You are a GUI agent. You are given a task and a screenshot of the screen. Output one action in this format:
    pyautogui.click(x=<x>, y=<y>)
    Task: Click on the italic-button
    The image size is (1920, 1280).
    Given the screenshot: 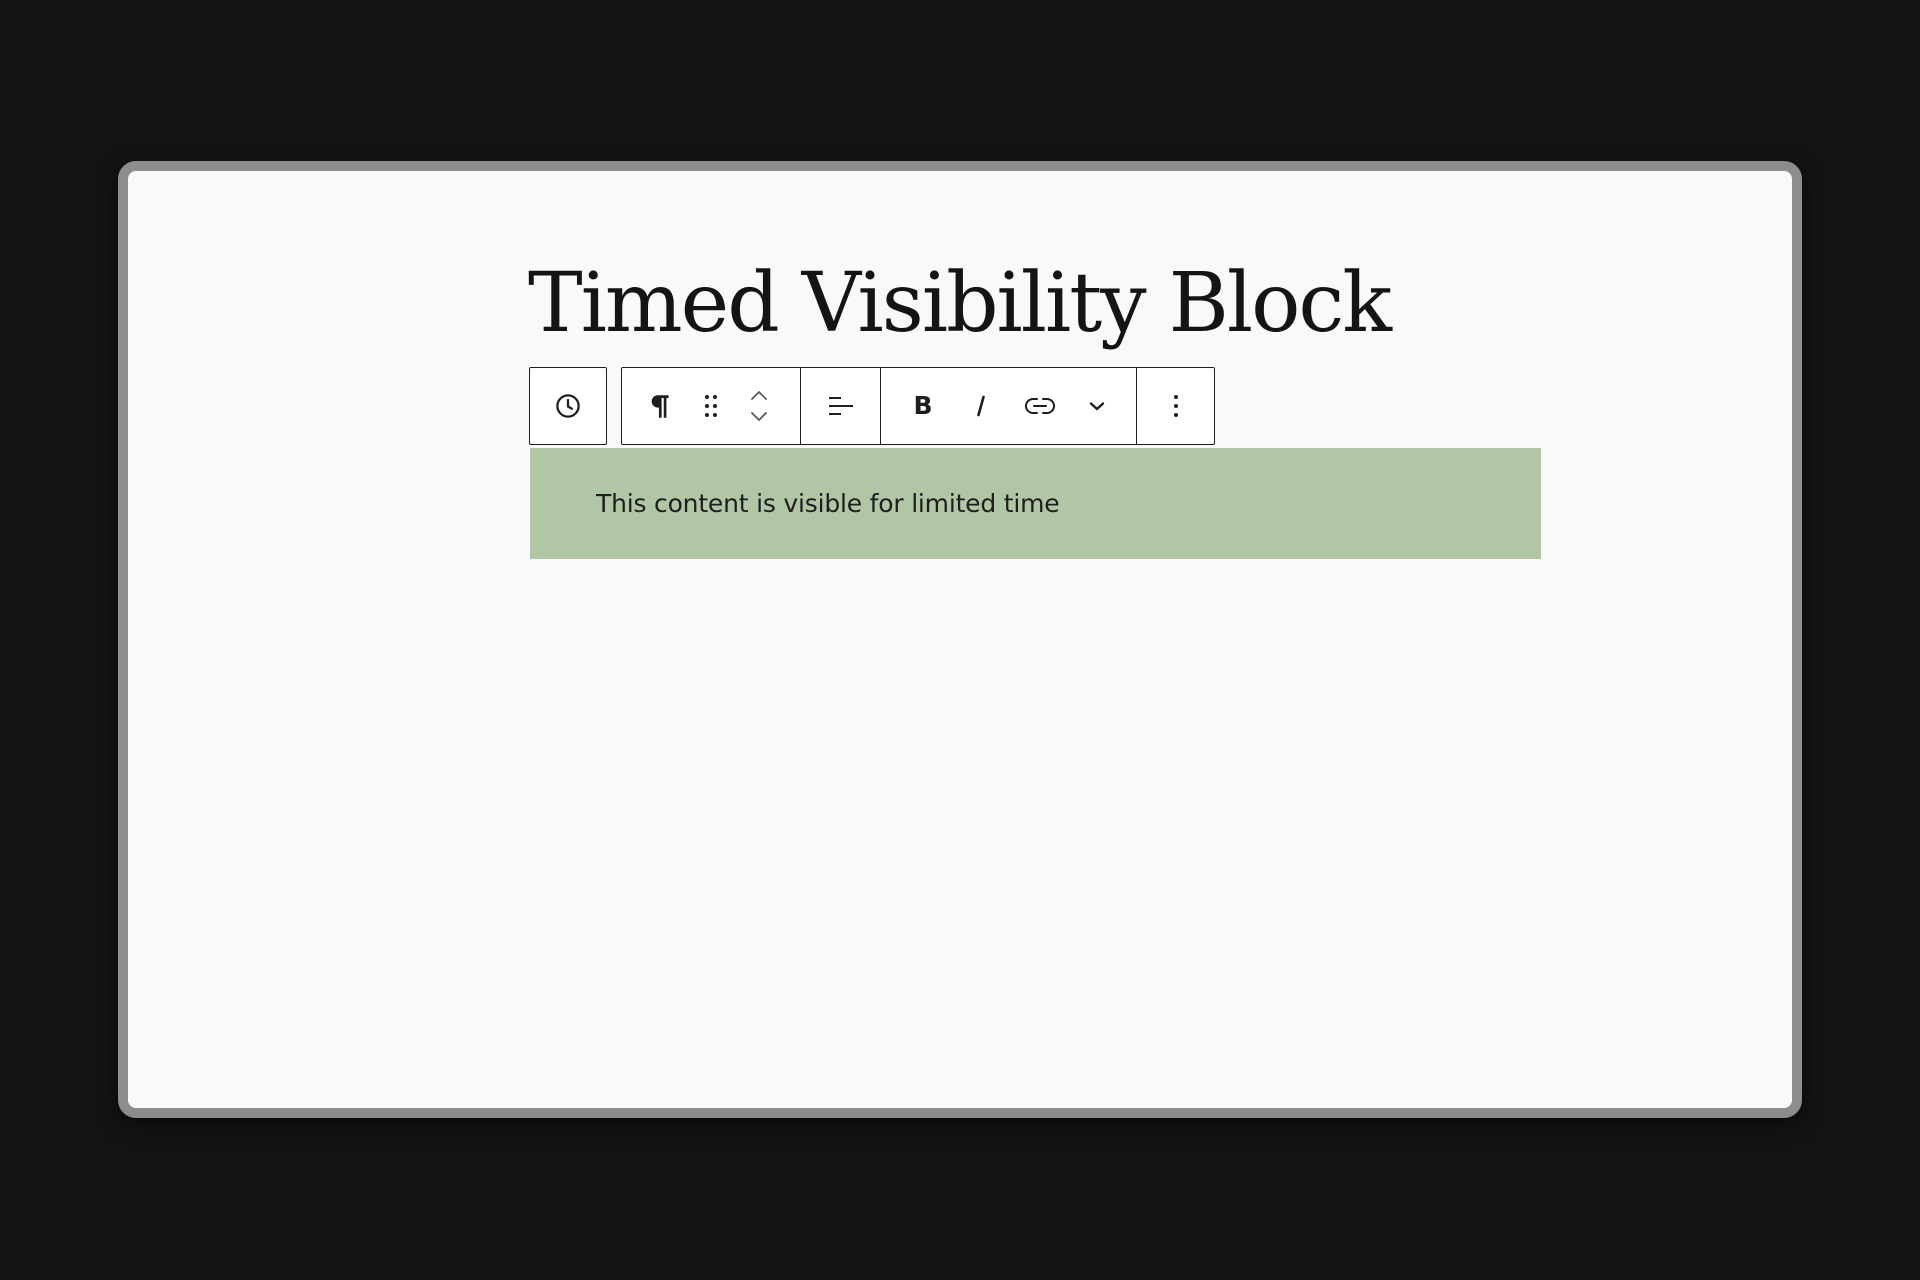 What is the action you would take?
    pyautogui.click(x=981, y=406)
    